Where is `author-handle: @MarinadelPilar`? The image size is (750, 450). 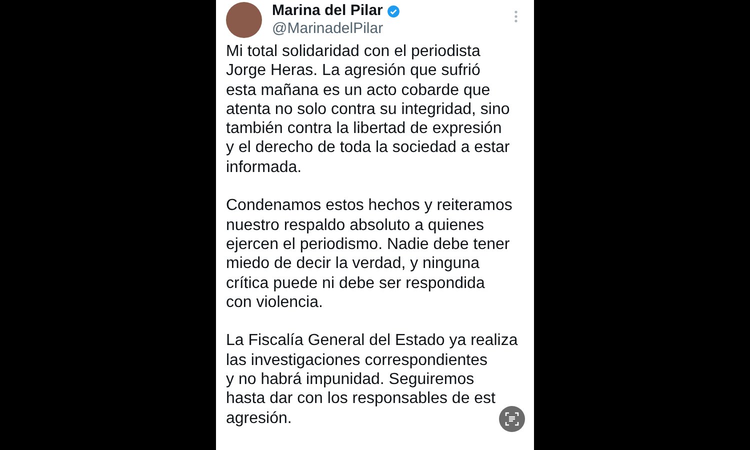 author-handle: @MarinadelPilar is located at coordinates (336, 29).